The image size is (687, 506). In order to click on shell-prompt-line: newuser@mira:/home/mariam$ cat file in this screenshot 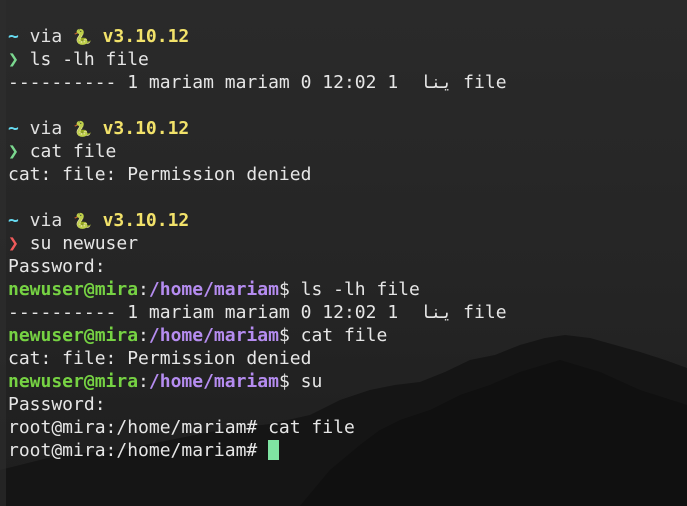, I will do `click(345, 335)`.